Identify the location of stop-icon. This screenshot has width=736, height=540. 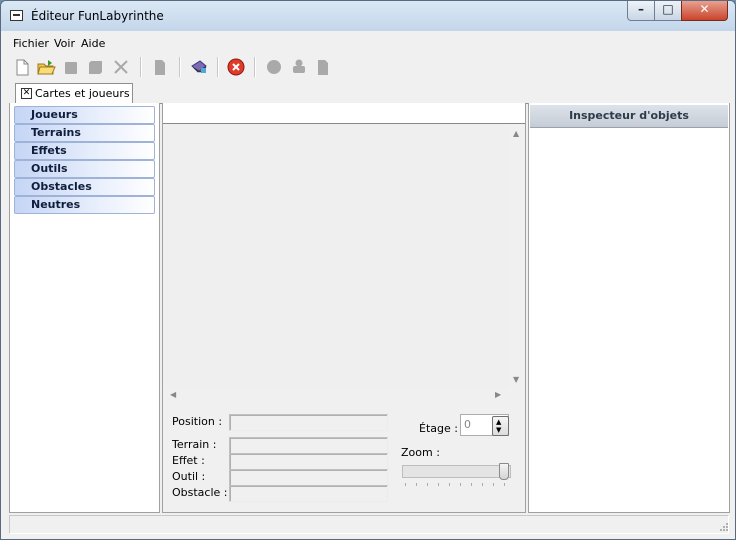
(236, 67).